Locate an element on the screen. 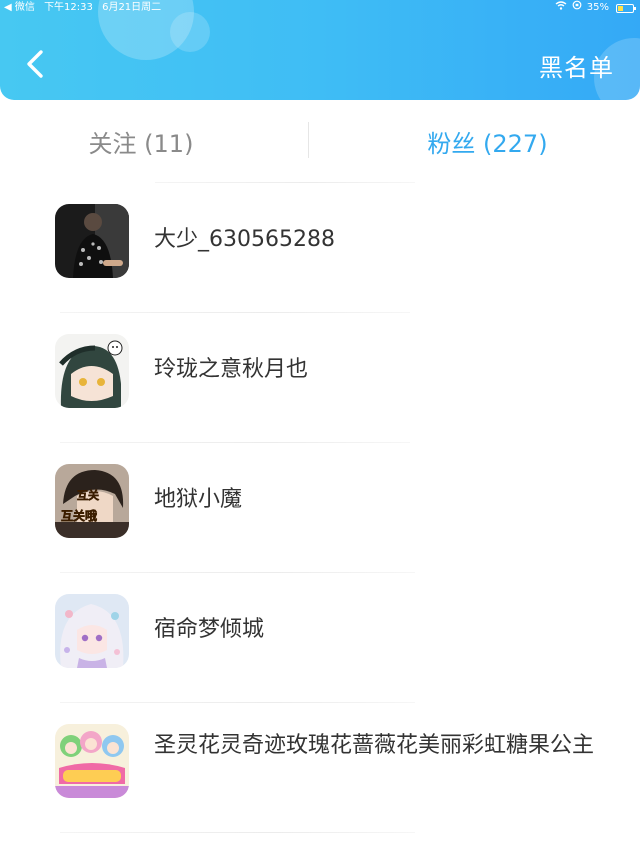 This screenshot has height=853, width=640. row-divider is located at coordinates (237, 832).